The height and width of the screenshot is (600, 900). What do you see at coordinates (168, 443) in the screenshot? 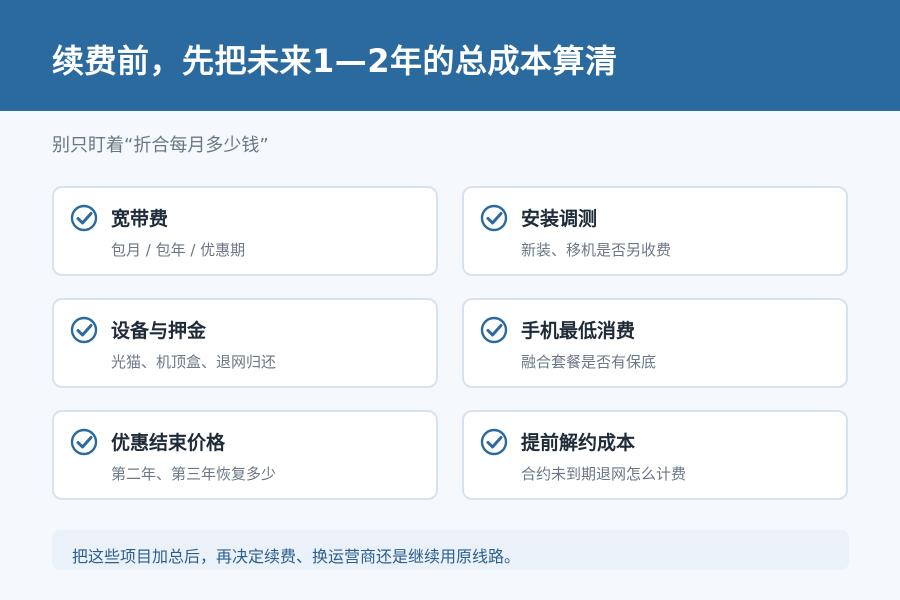
I see `card-label: 优惠结束价格` at bounding box center [168, 443].